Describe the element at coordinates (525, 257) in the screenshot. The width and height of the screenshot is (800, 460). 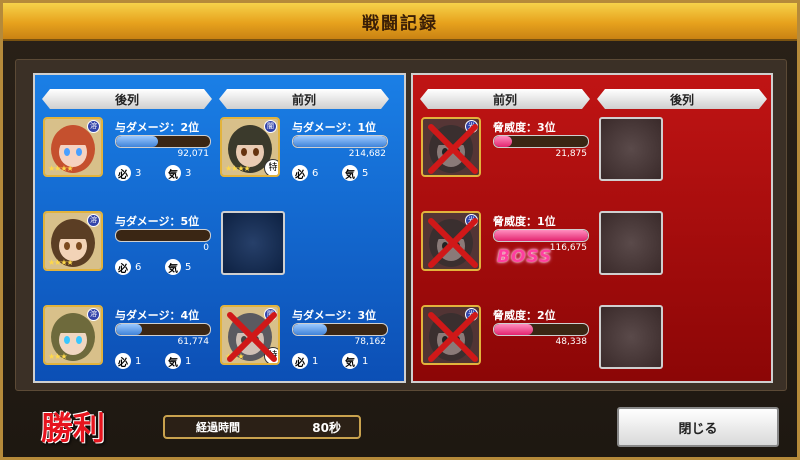
I see `boss-badge: BOSS` at that location.